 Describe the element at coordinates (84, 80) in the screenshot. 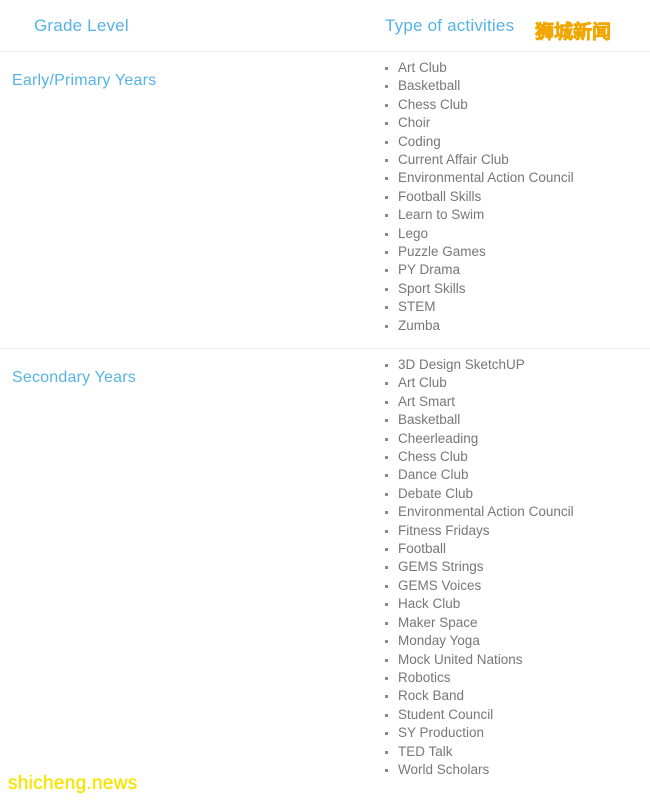

I see `grade-level-label-early-primary: Early/Primary Years` at that location.